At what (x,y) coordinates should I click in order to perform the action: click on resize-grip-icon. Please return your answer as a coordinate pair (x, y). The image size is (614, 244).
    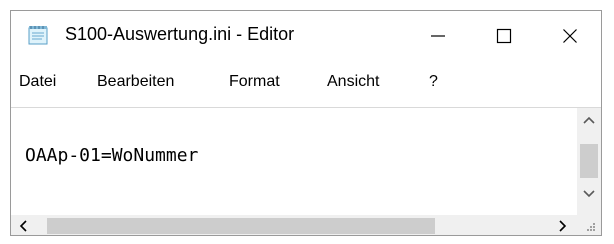
    Looking at the image, I should click on (590, 226).